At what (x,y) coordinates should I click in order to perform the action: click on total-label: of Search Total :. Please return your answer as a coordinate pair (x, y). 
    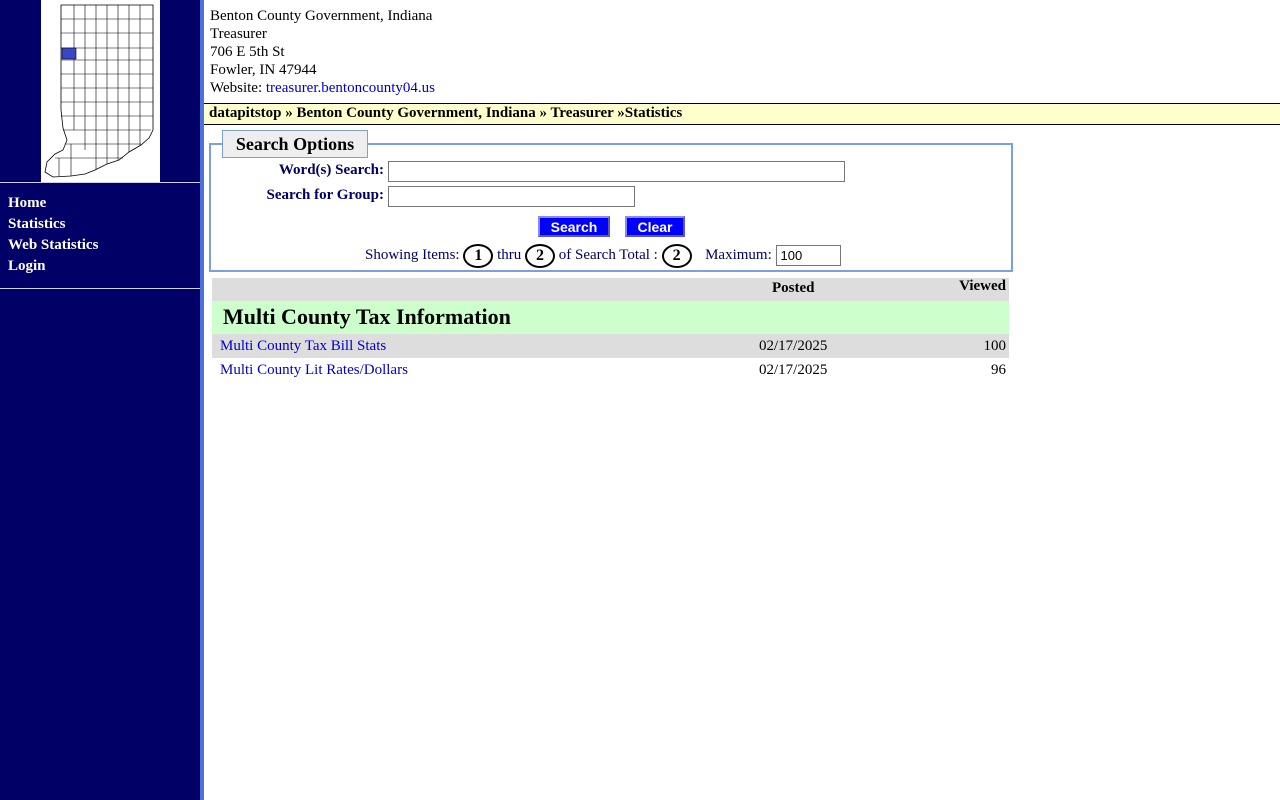
    Looking at the image, I should click on (608, 255).